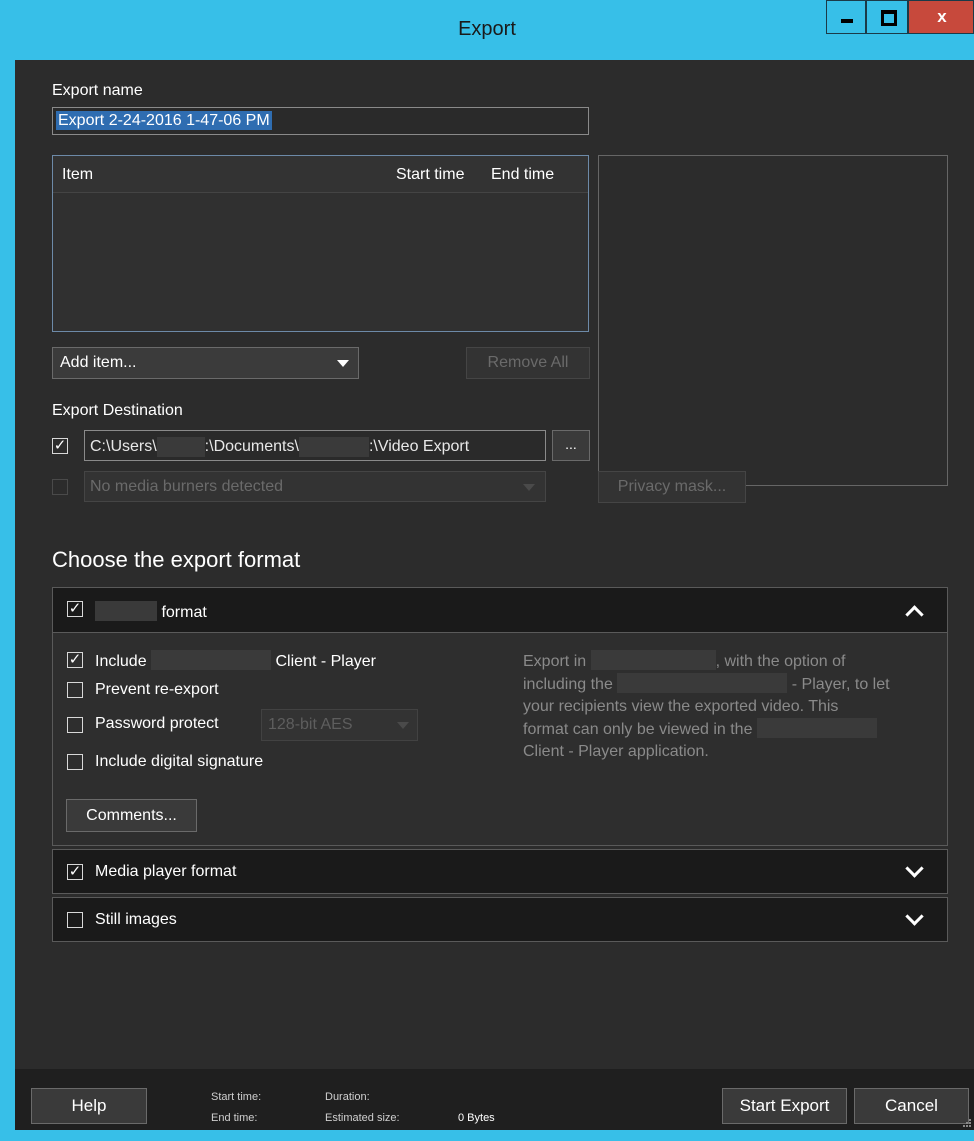 The height and width of the screenshot is (1141, 974). I want to click on column-item: Item, so click(77, 175).